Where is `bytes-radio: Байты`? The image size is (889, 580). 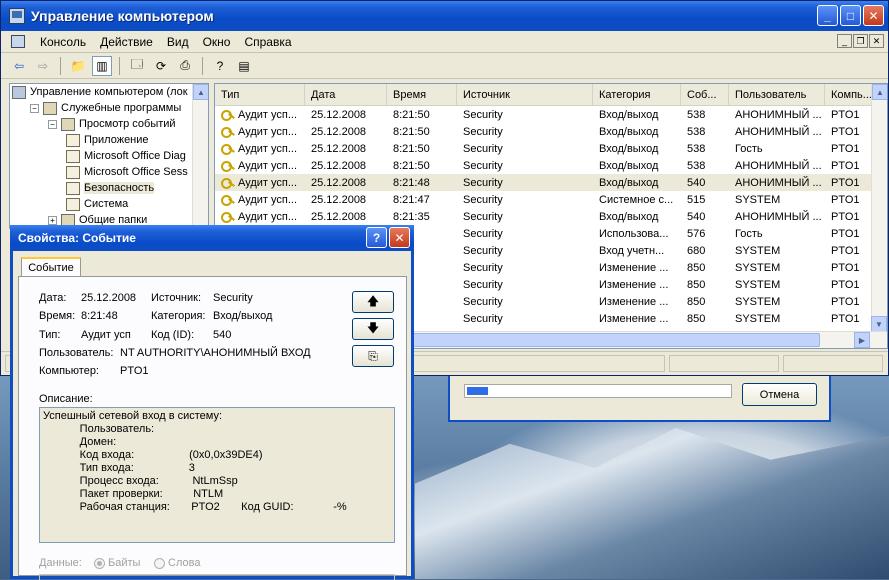
bytes-radio: Байты is located at coordinates (117, 563).